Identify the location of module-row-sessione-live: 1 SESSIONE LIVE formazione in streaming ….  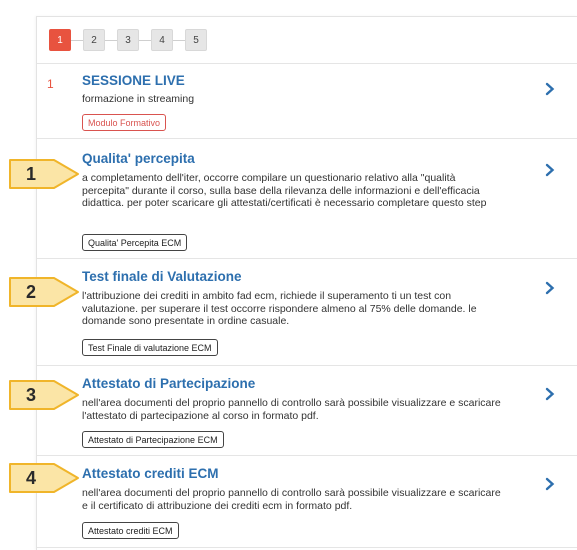
(307, 101).